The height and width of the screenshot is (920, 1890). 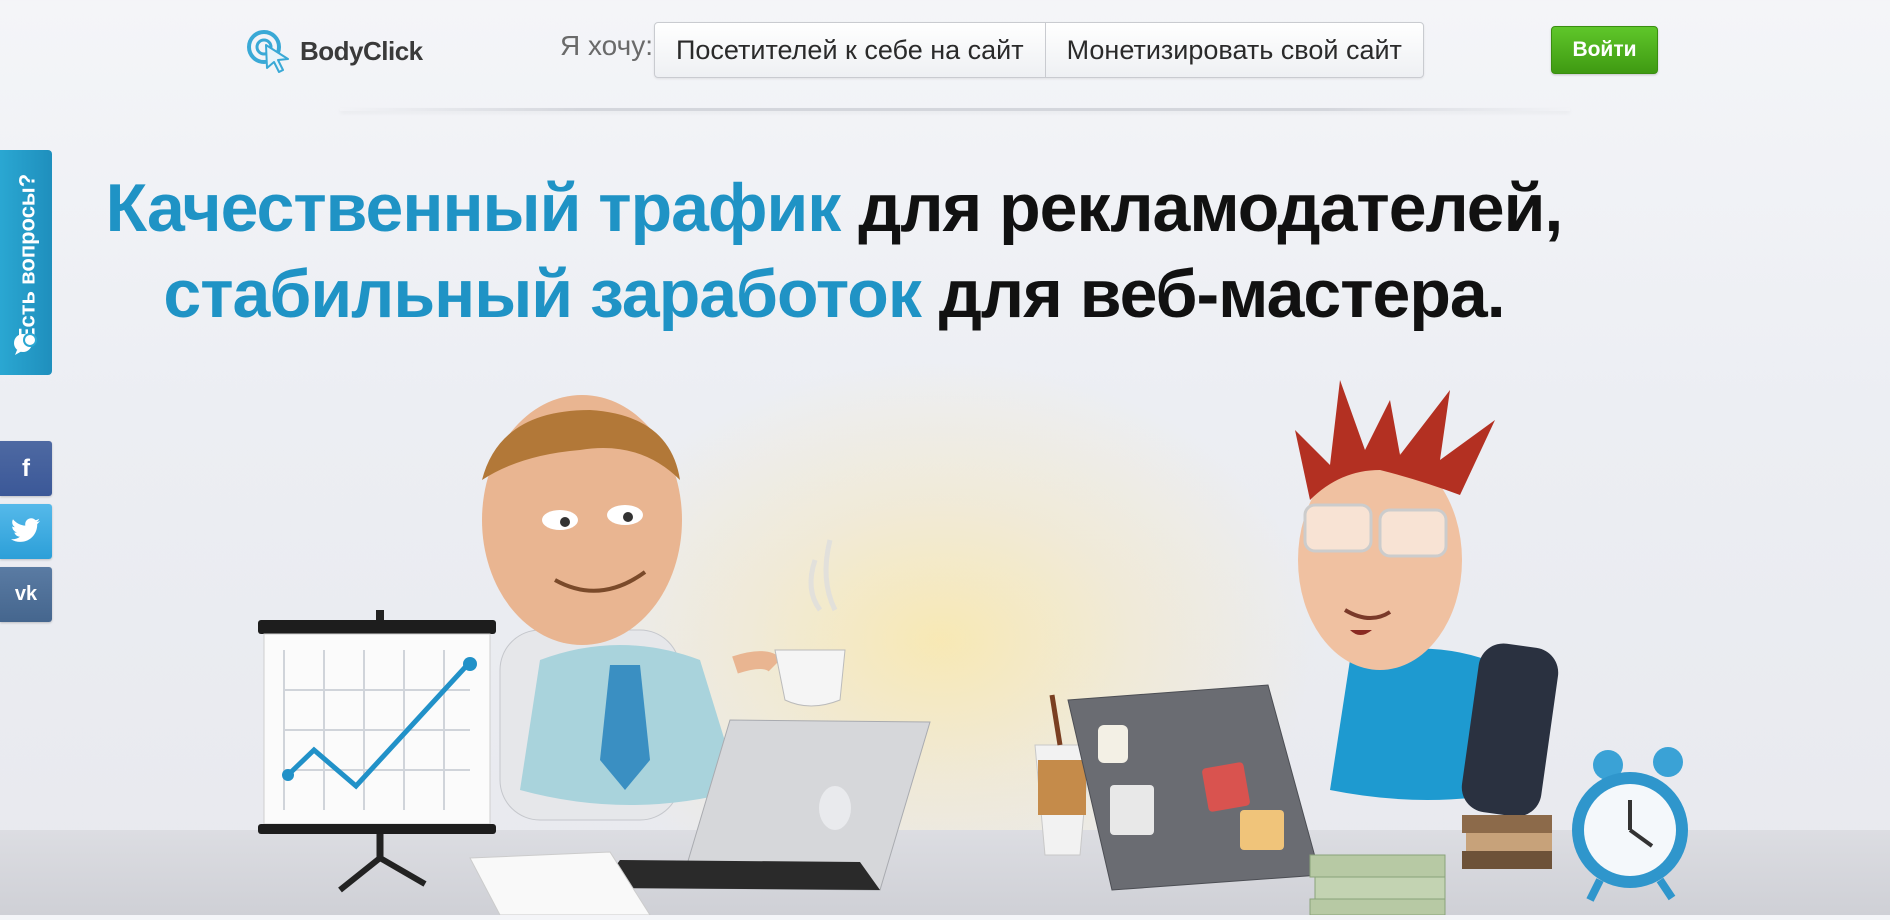 I want to click on money-stack, so click(x=1377, y=884).